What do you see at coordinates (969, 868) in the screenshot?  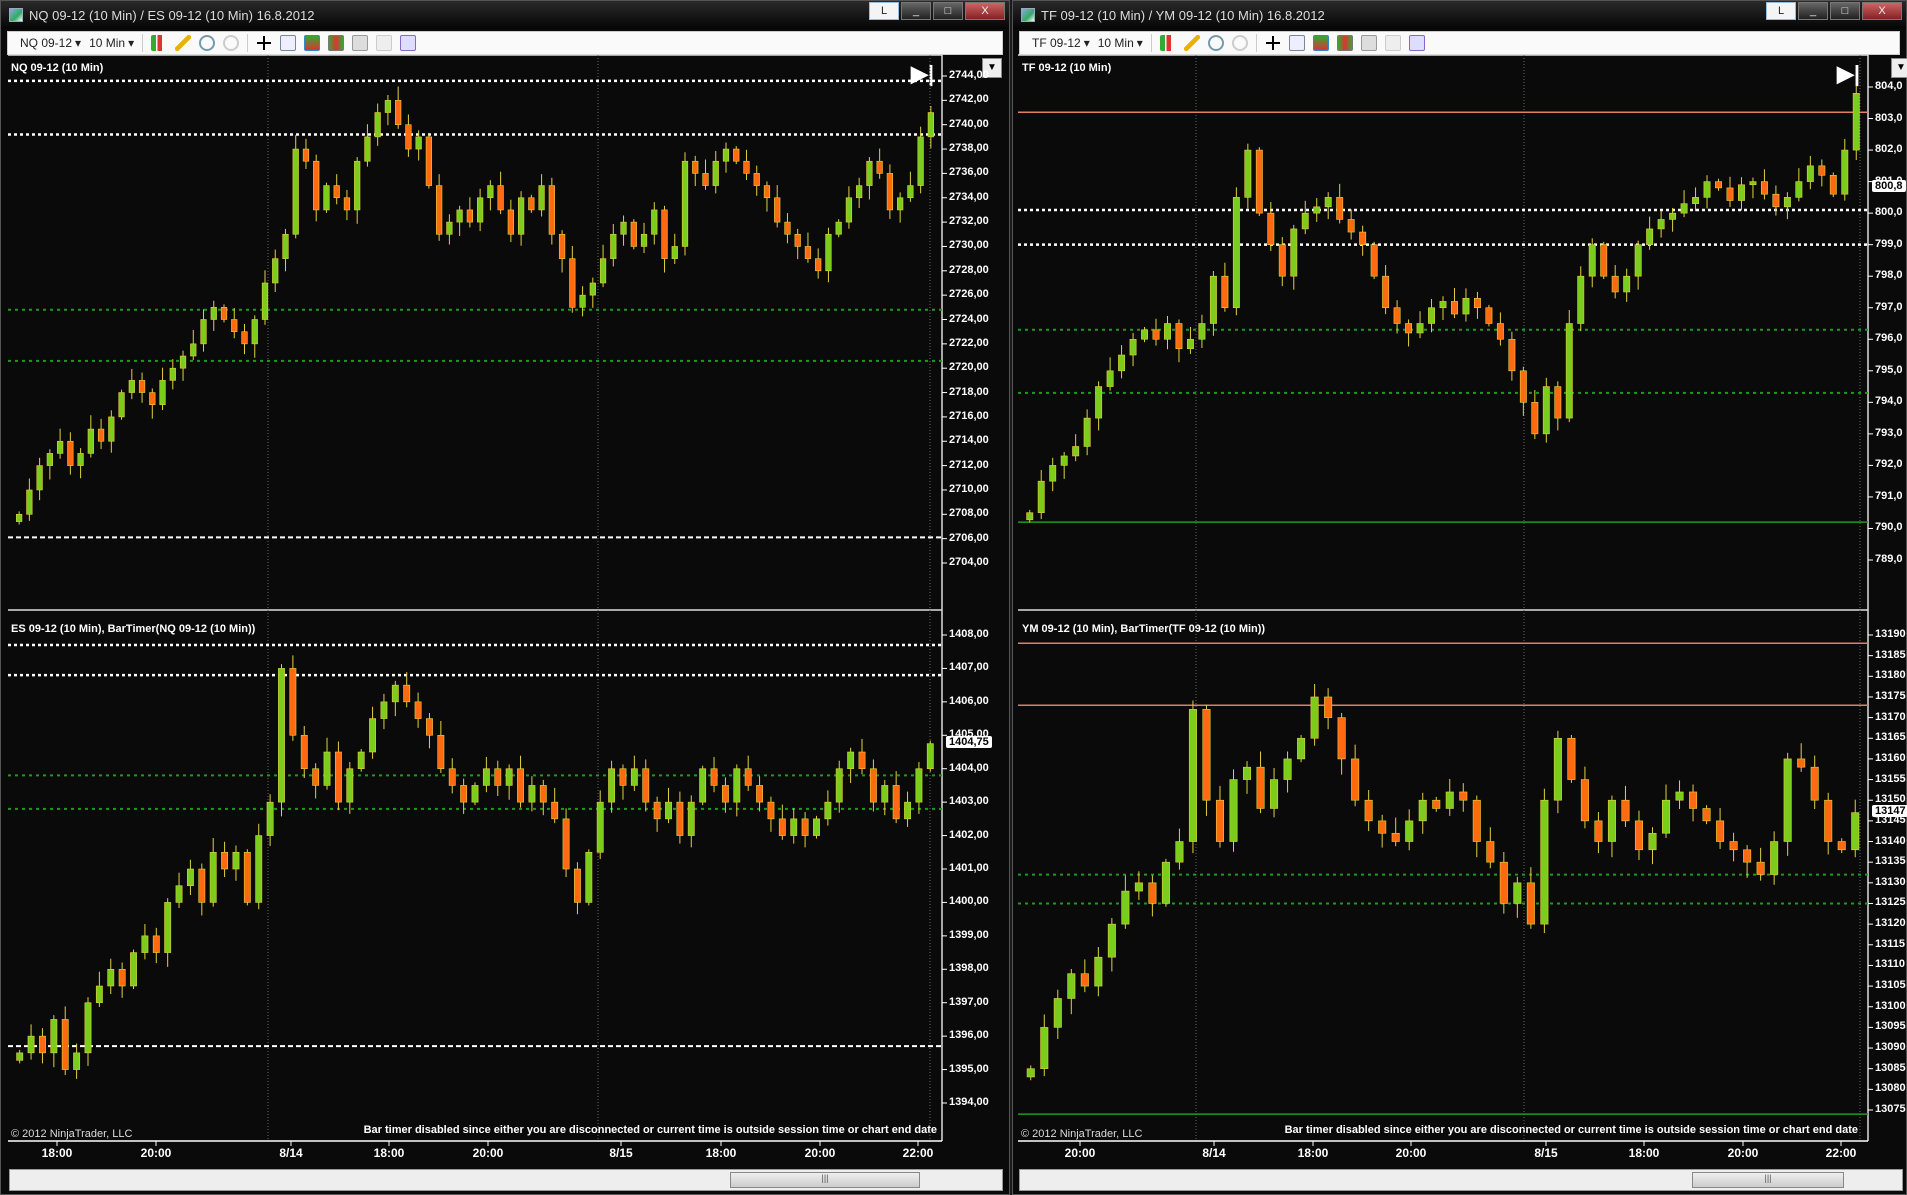 I see `price-tick-label: 1401,00` at bounding box center [969, 868].